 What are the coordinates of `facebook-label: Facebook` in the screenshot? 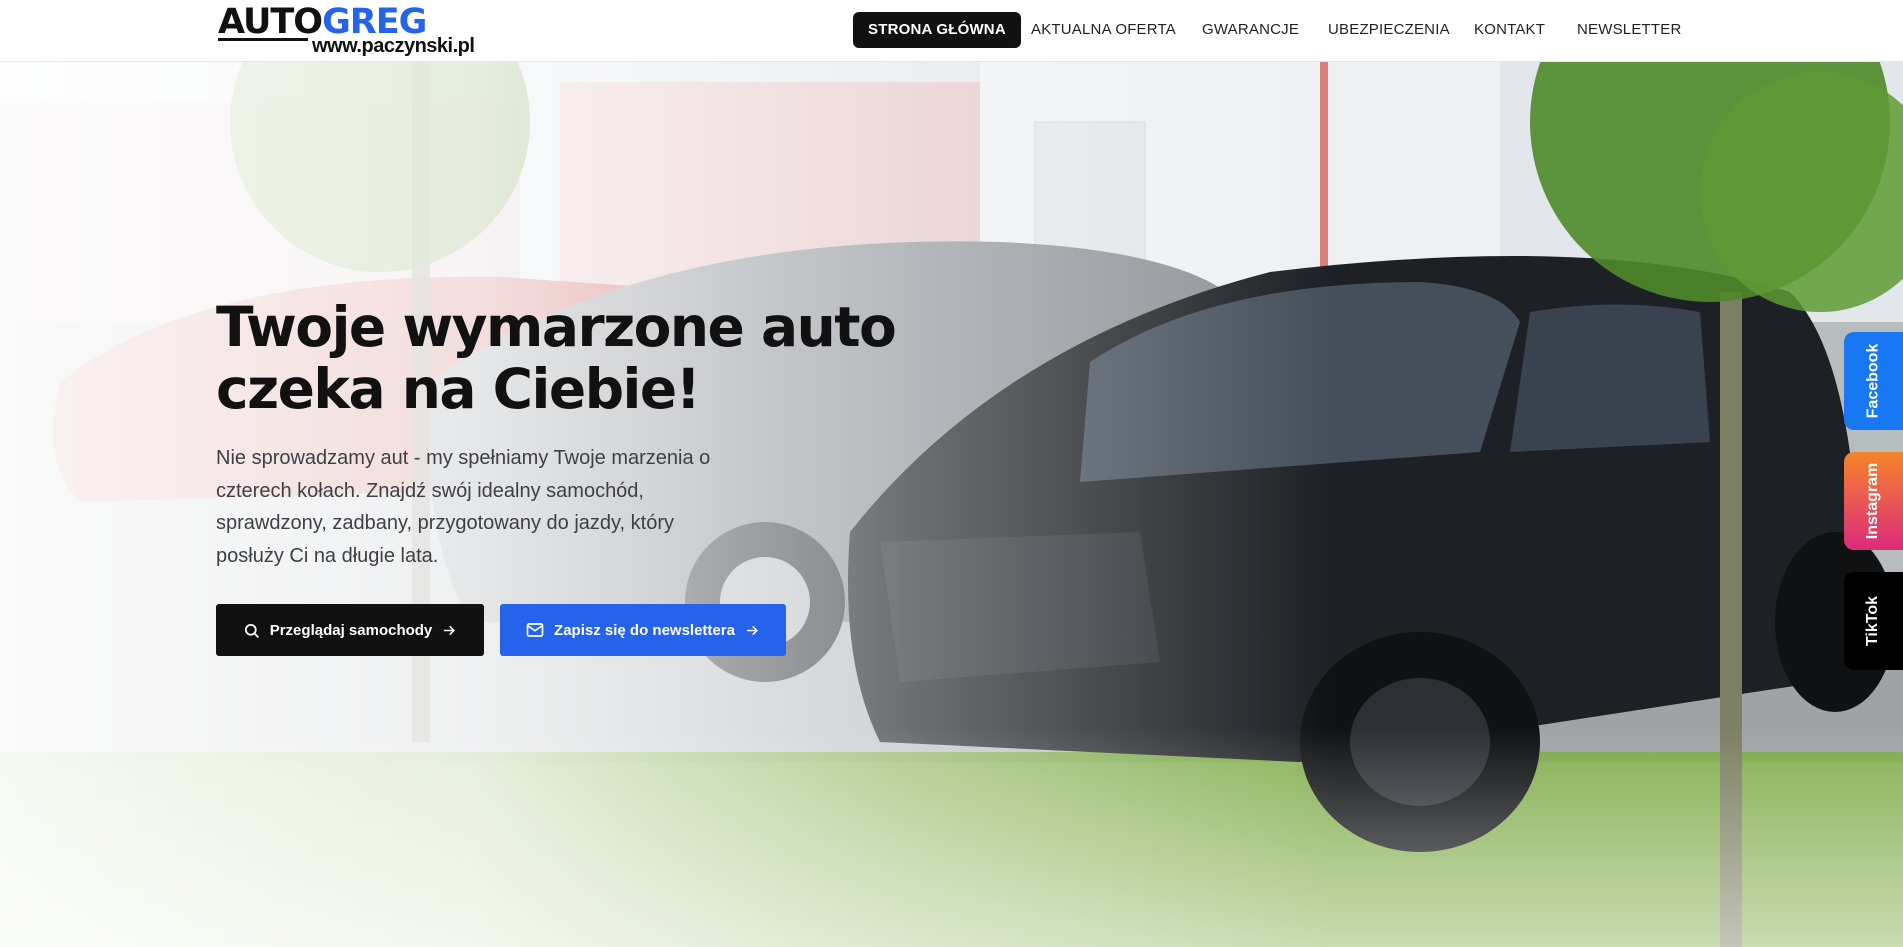 It's located at (1873, 381).